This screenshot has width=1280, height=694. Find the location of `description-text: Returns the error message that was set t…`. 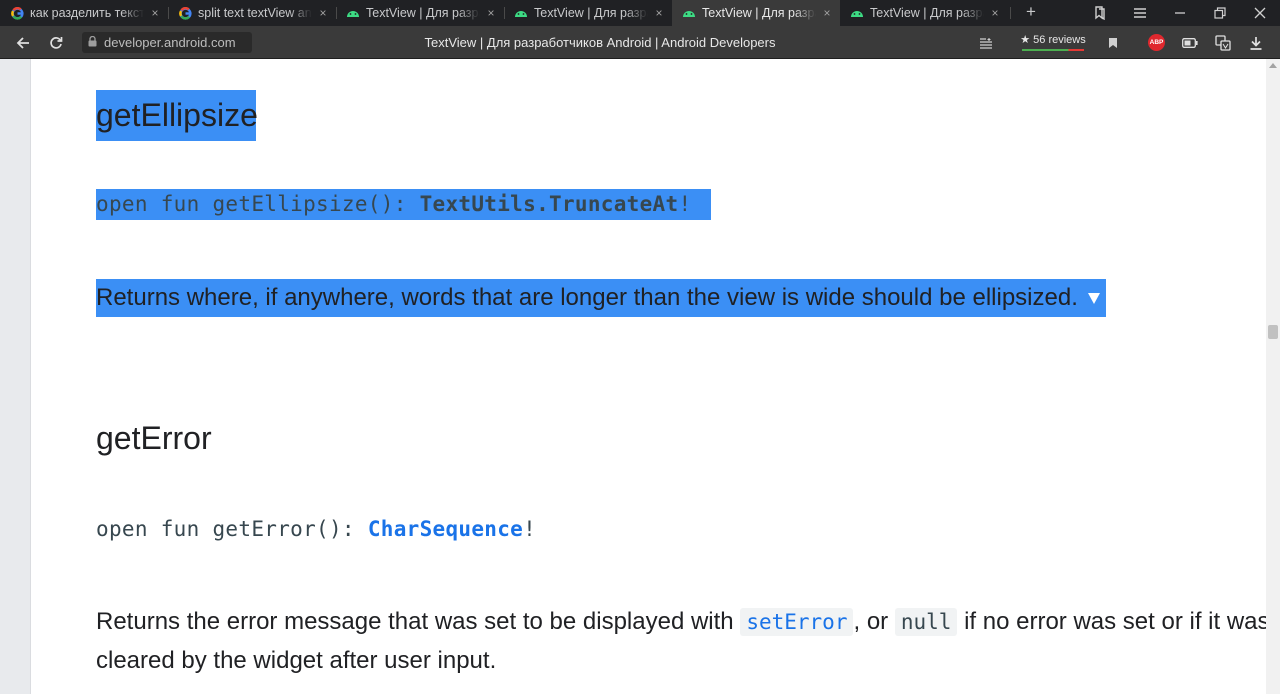

description-text: Returns the error message that was set t… is located at coordinates (418, 621).